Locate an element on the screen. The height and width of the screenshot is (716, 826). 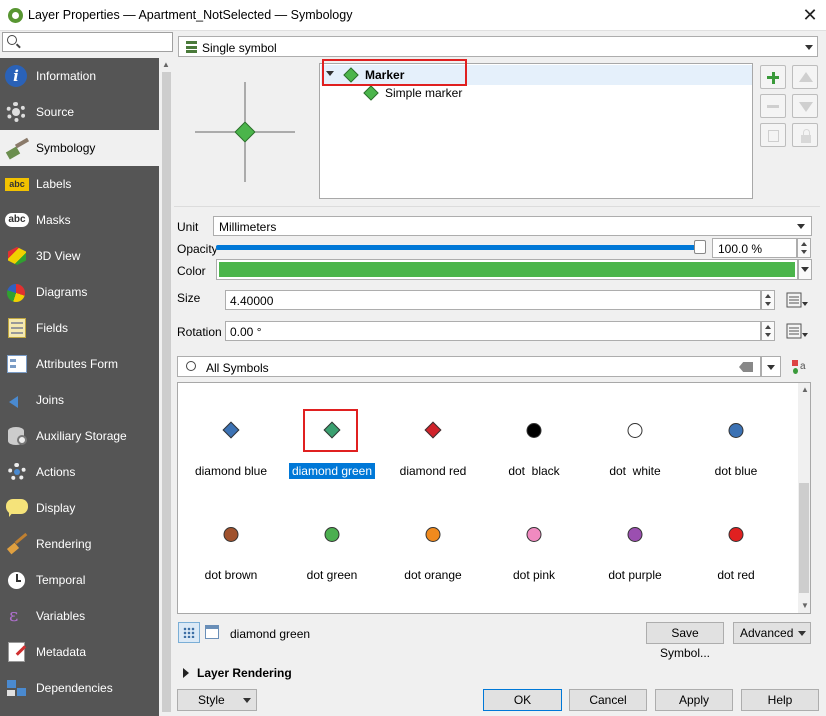
sidebar-item-attributes-form: Attributes Form is located at coordinates (79, 364).